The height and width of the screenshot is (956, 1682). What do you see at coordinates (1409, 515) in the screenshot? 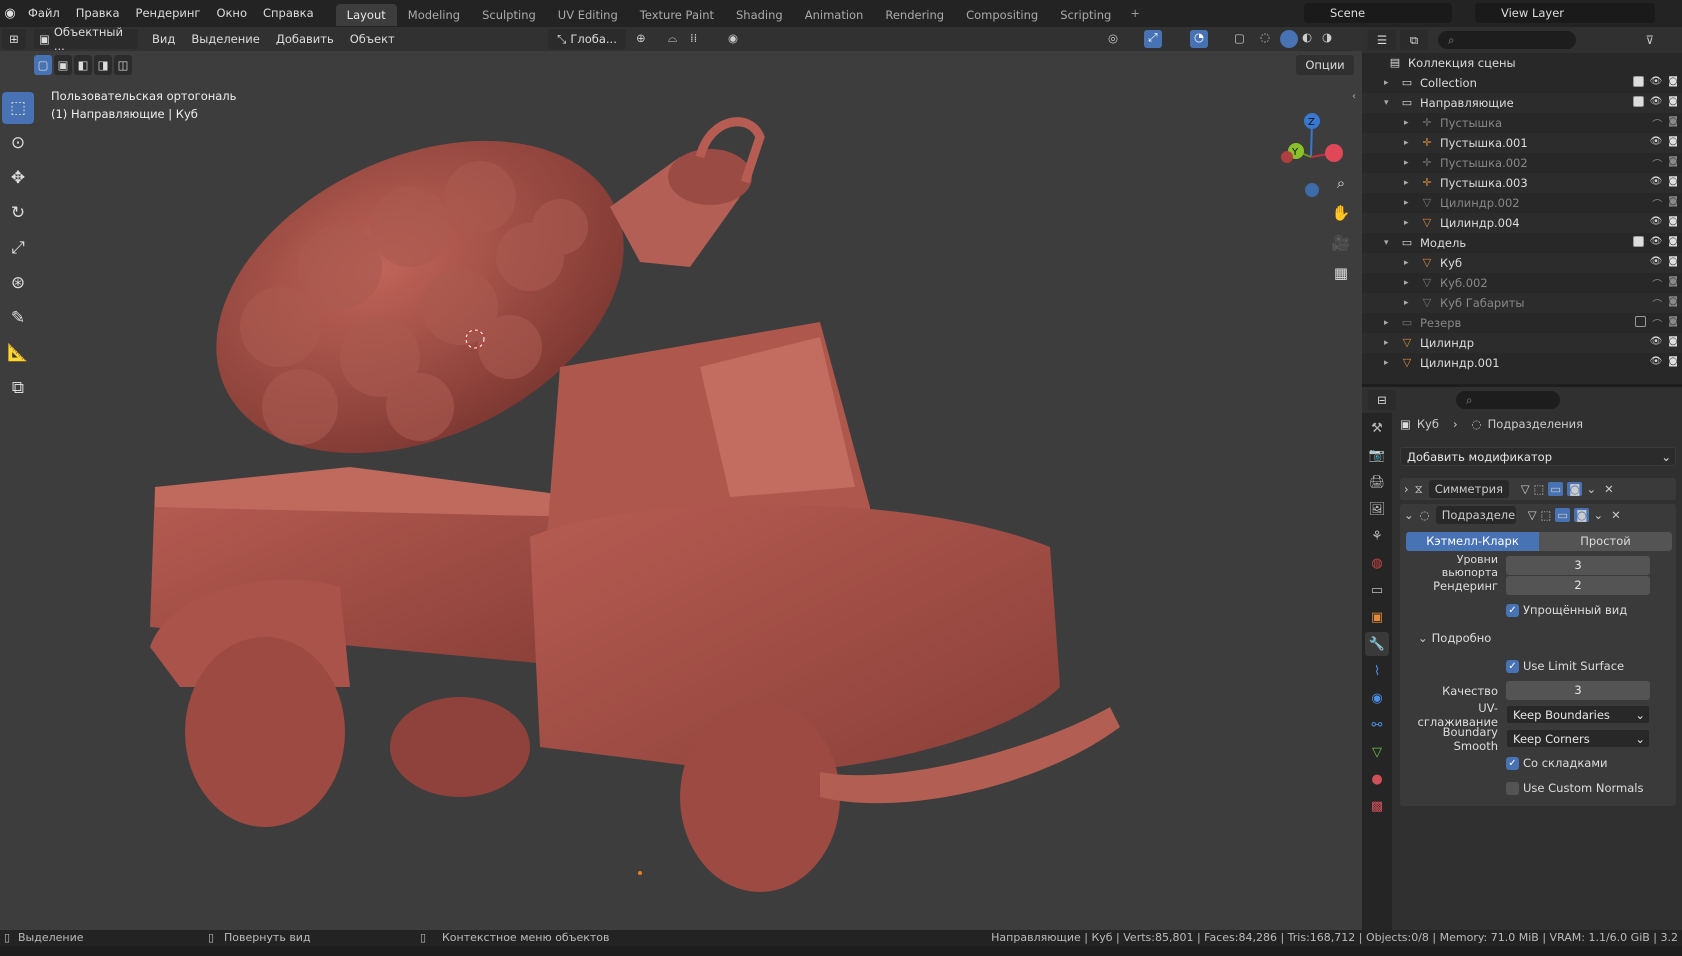
I see `chevron-down-icon: ⌄` at bounding box center [1409, 515].